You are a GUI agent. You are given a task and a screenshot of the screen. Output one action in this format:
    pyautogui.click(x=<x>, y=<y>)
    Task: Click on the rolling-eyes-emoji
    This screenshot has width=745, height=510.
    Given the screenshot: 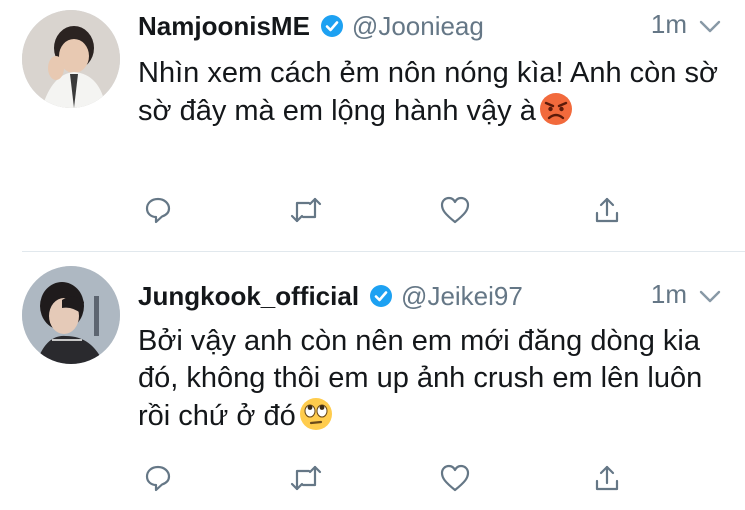 What is the action you would take?
    pyautogui.click(x=315, y=414)
    